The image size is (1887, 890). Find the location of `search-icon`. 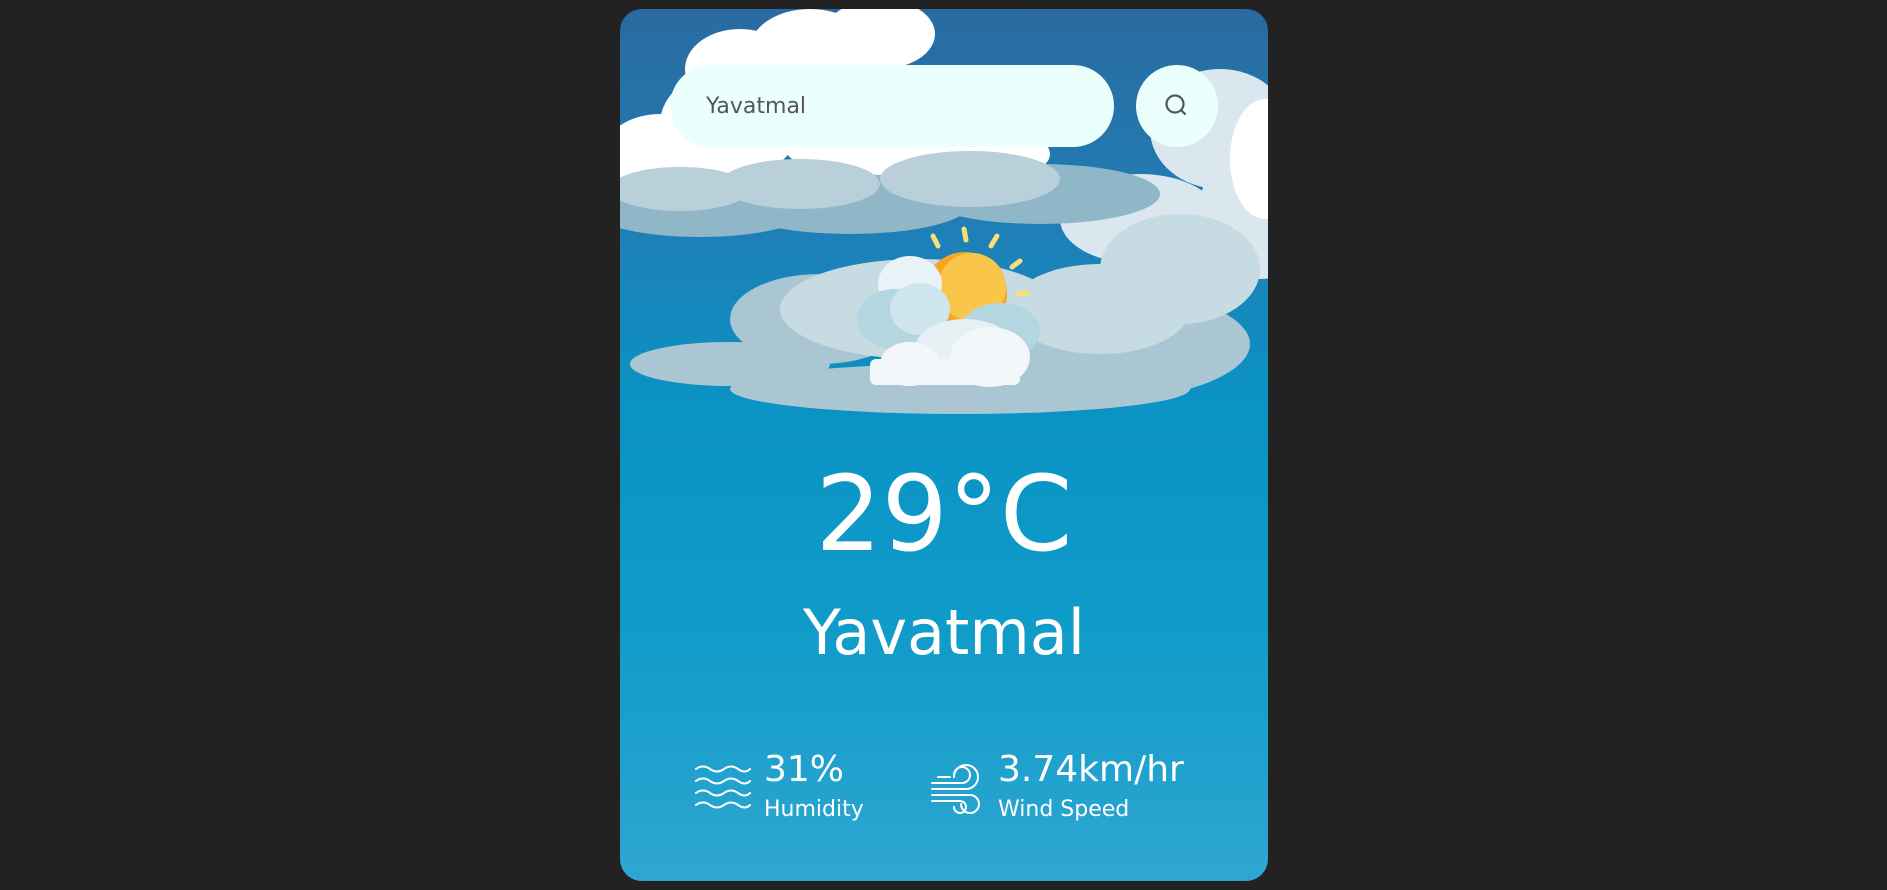

search-icon is located at coordinates (1176, 105).